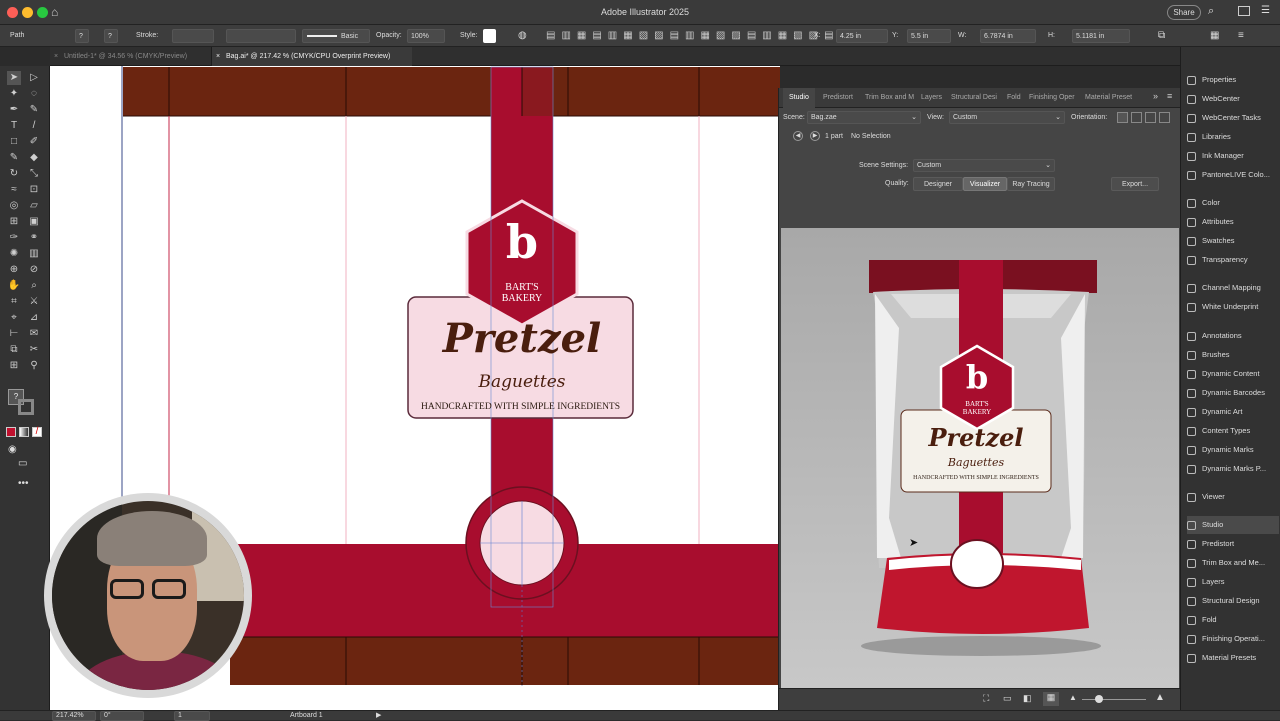  Describe the element at coordinates (1233, 620) in the screenshot. I see `panel-item-fold: Fold` at that location.